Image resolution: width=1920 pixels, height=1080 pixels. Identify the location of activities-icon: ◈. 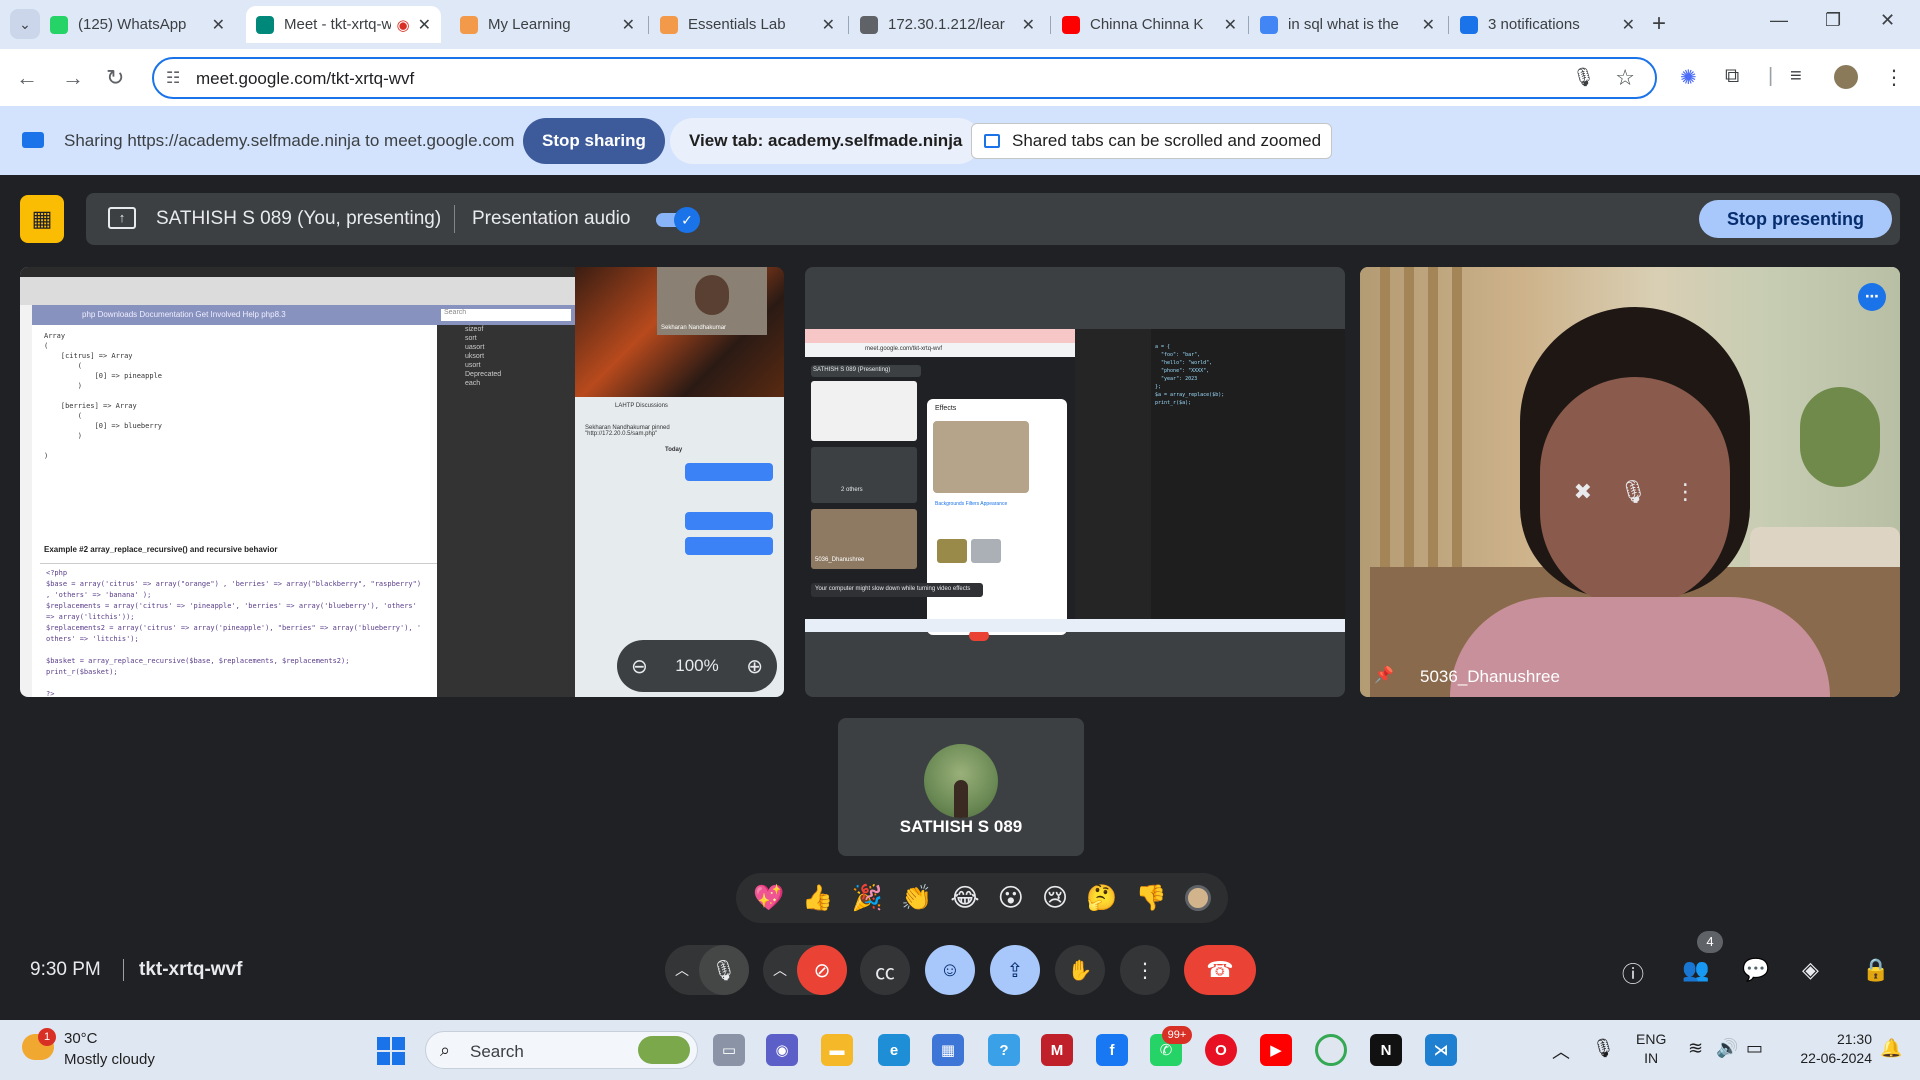
(1810, 970).